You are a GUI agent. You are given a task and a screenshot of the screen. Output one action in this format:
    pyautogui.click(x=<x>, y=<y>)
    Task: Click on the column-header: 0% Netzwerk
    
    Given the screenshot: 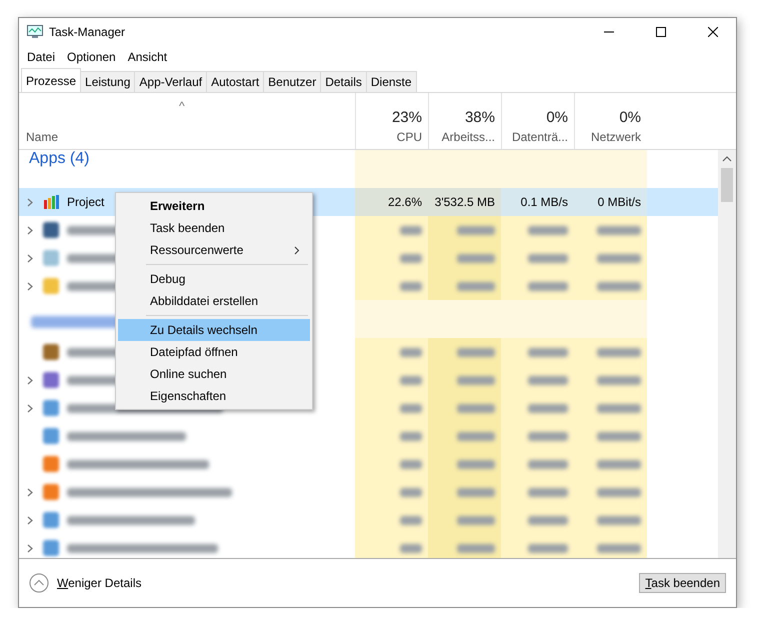 What is the action you would take?
    pyautogui.click(x=610, y=121)
    